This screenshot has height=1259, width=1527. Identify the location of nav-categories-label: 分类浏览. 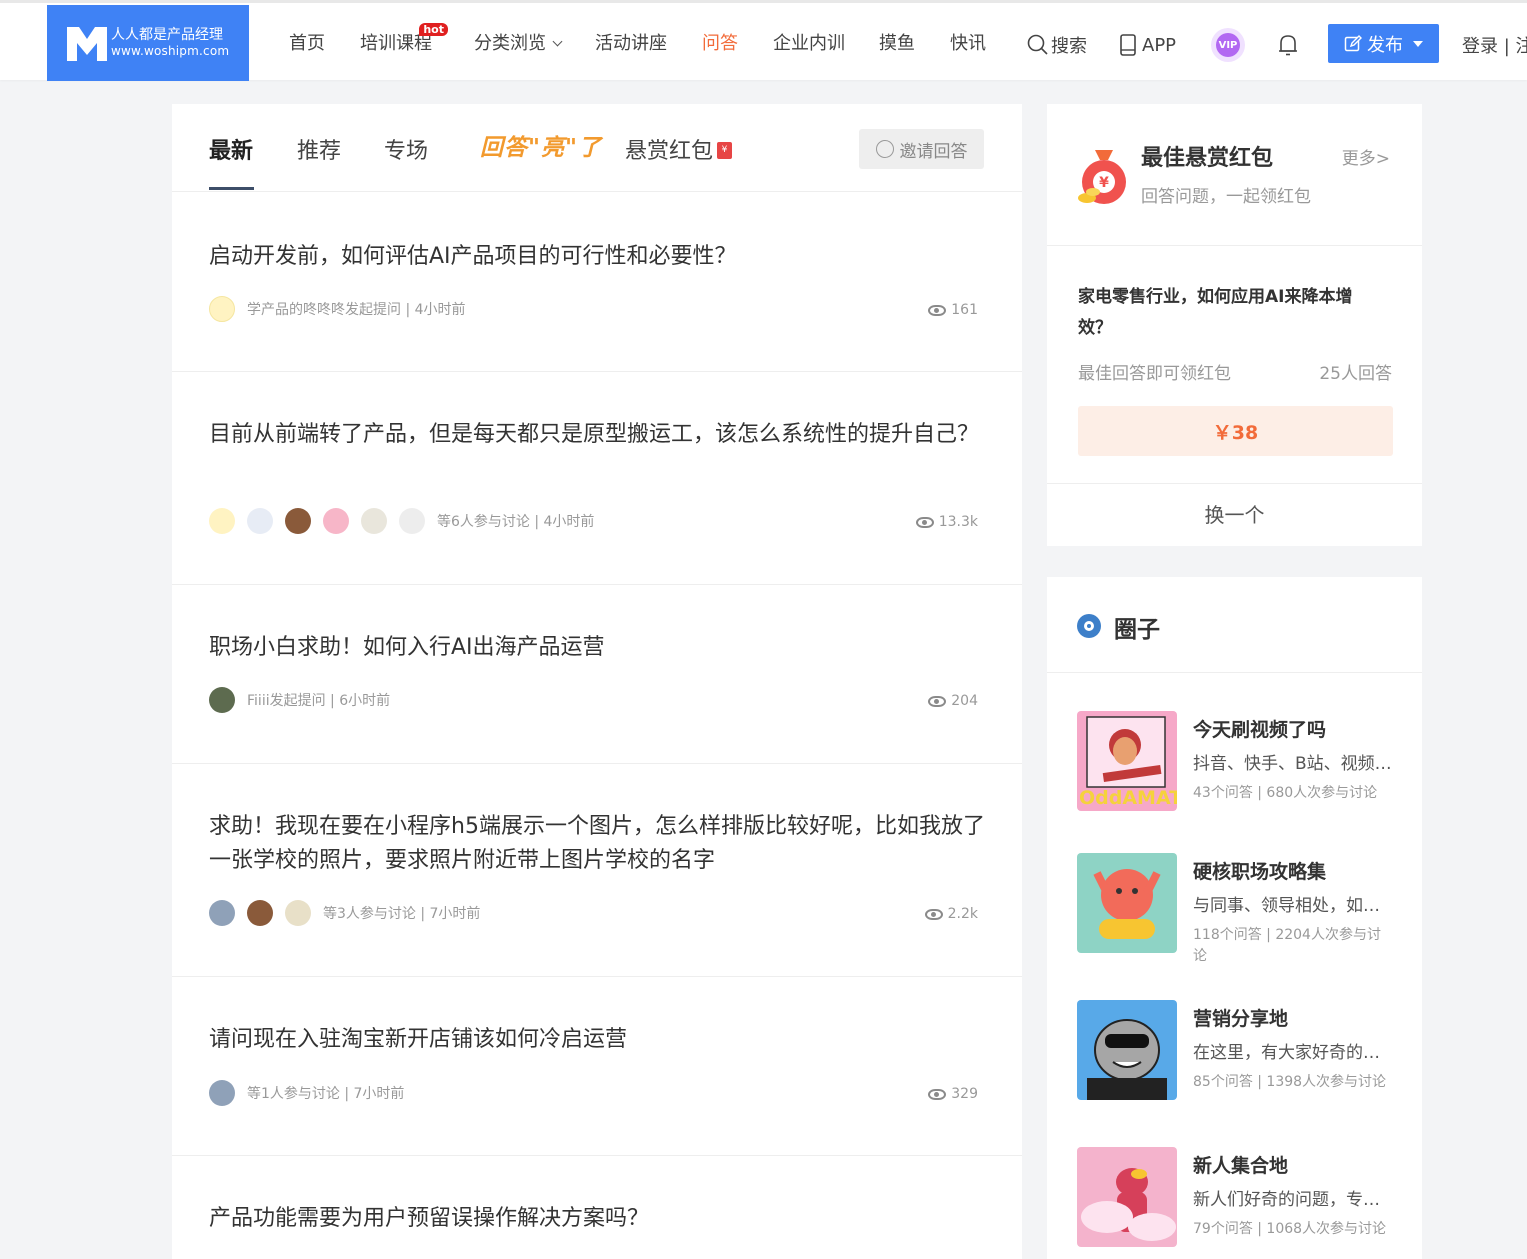
(510, 43).